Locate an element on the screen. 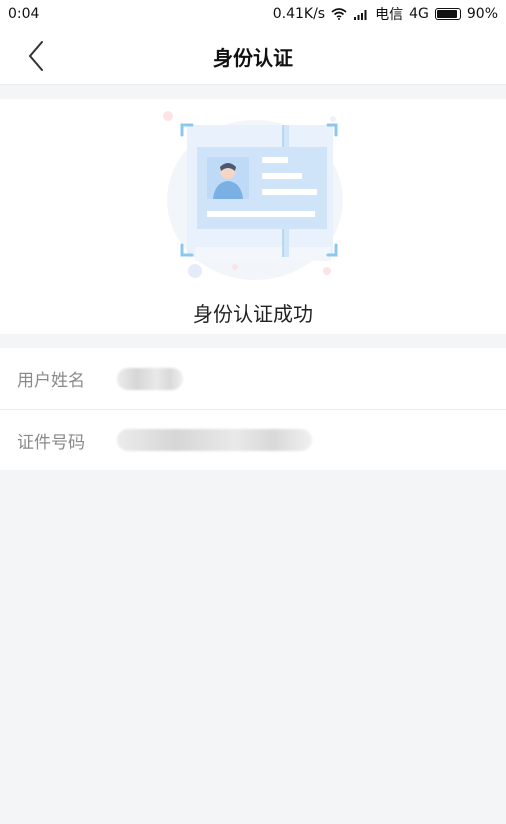  battery-fill is located at coordinates (446, 14).